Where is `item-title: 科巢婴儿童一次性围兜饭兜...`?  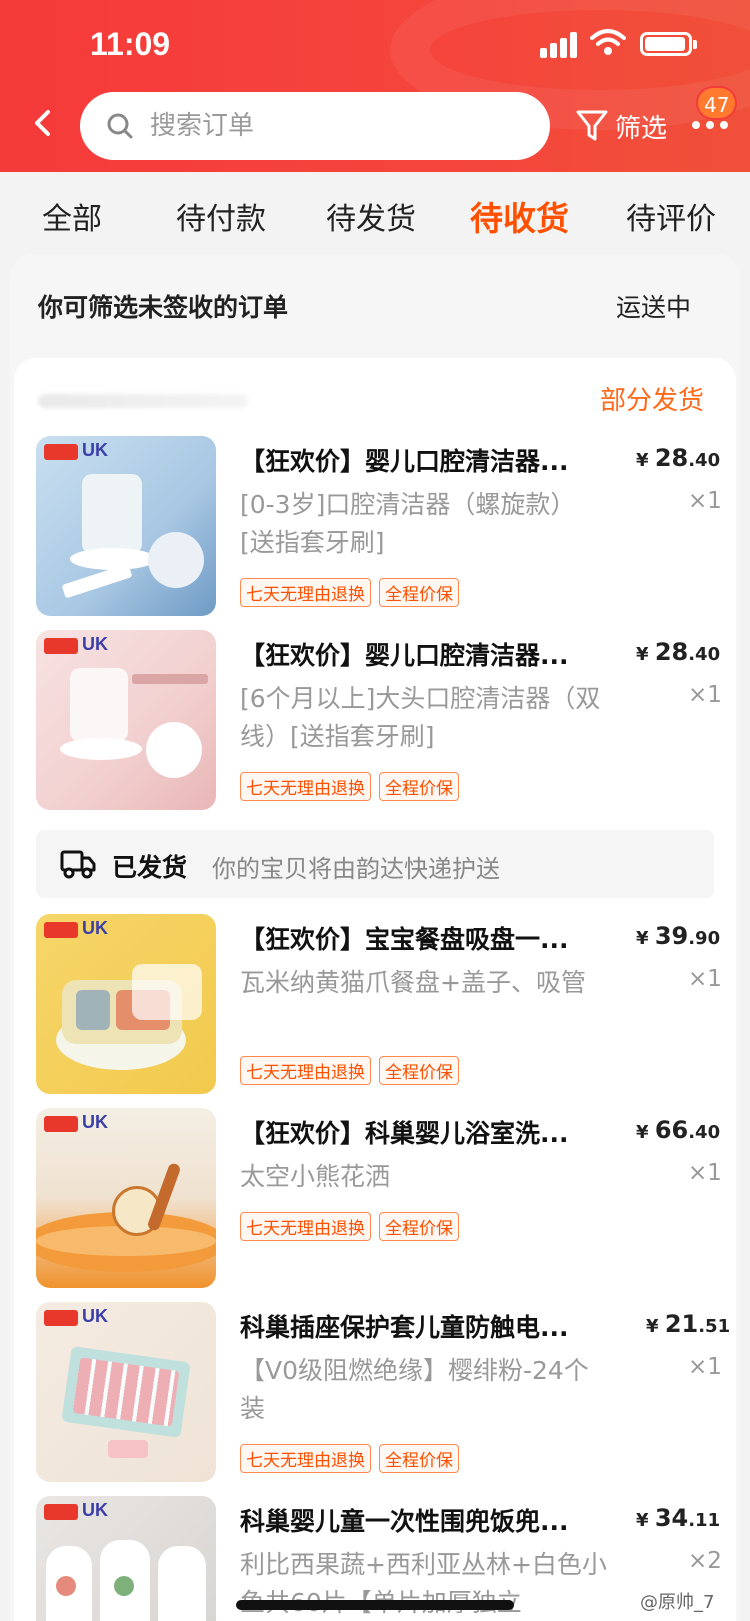 item-title: 科巢婴儿童一次性围兜饭兜... is located at coordinates (425, 1520).